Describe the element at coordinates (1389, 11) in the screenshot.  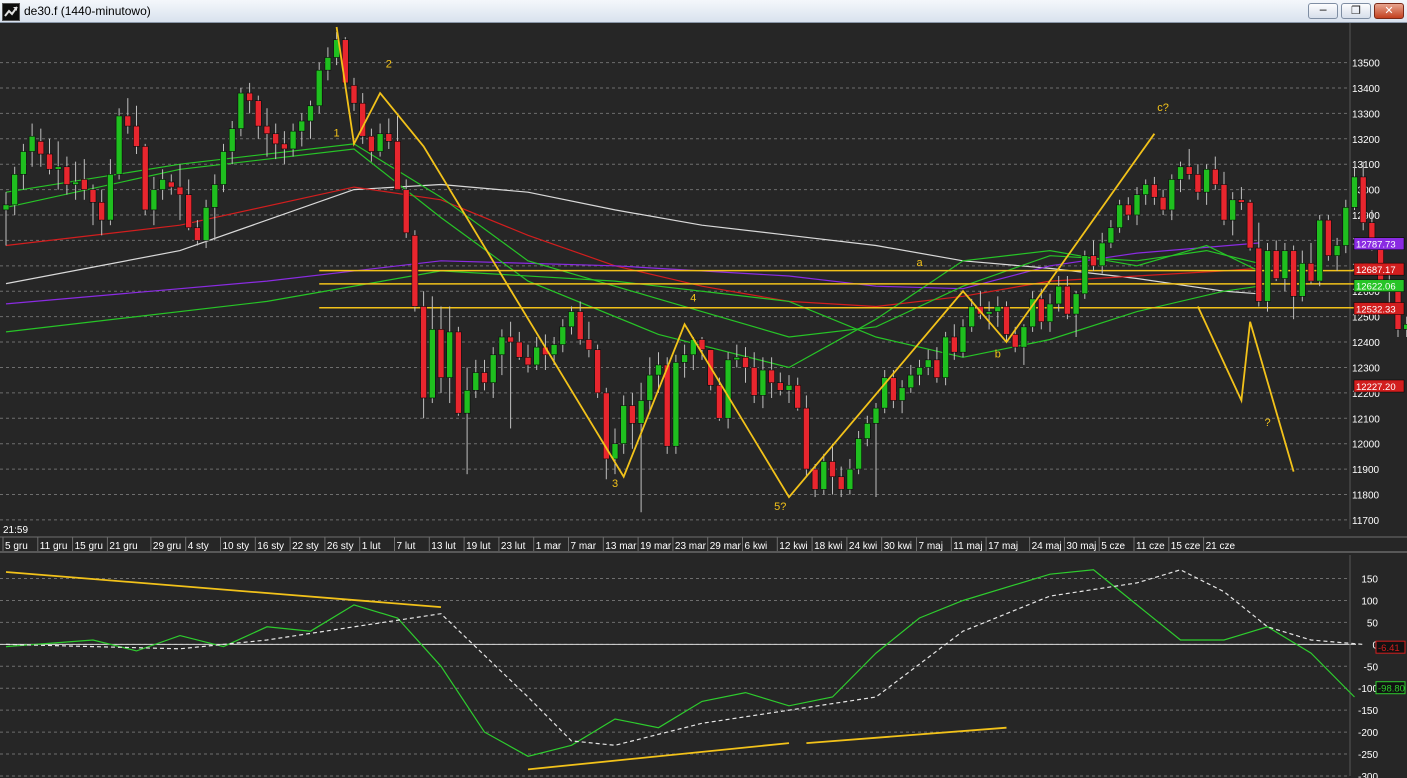
I see `close-button: ✕` at that location.